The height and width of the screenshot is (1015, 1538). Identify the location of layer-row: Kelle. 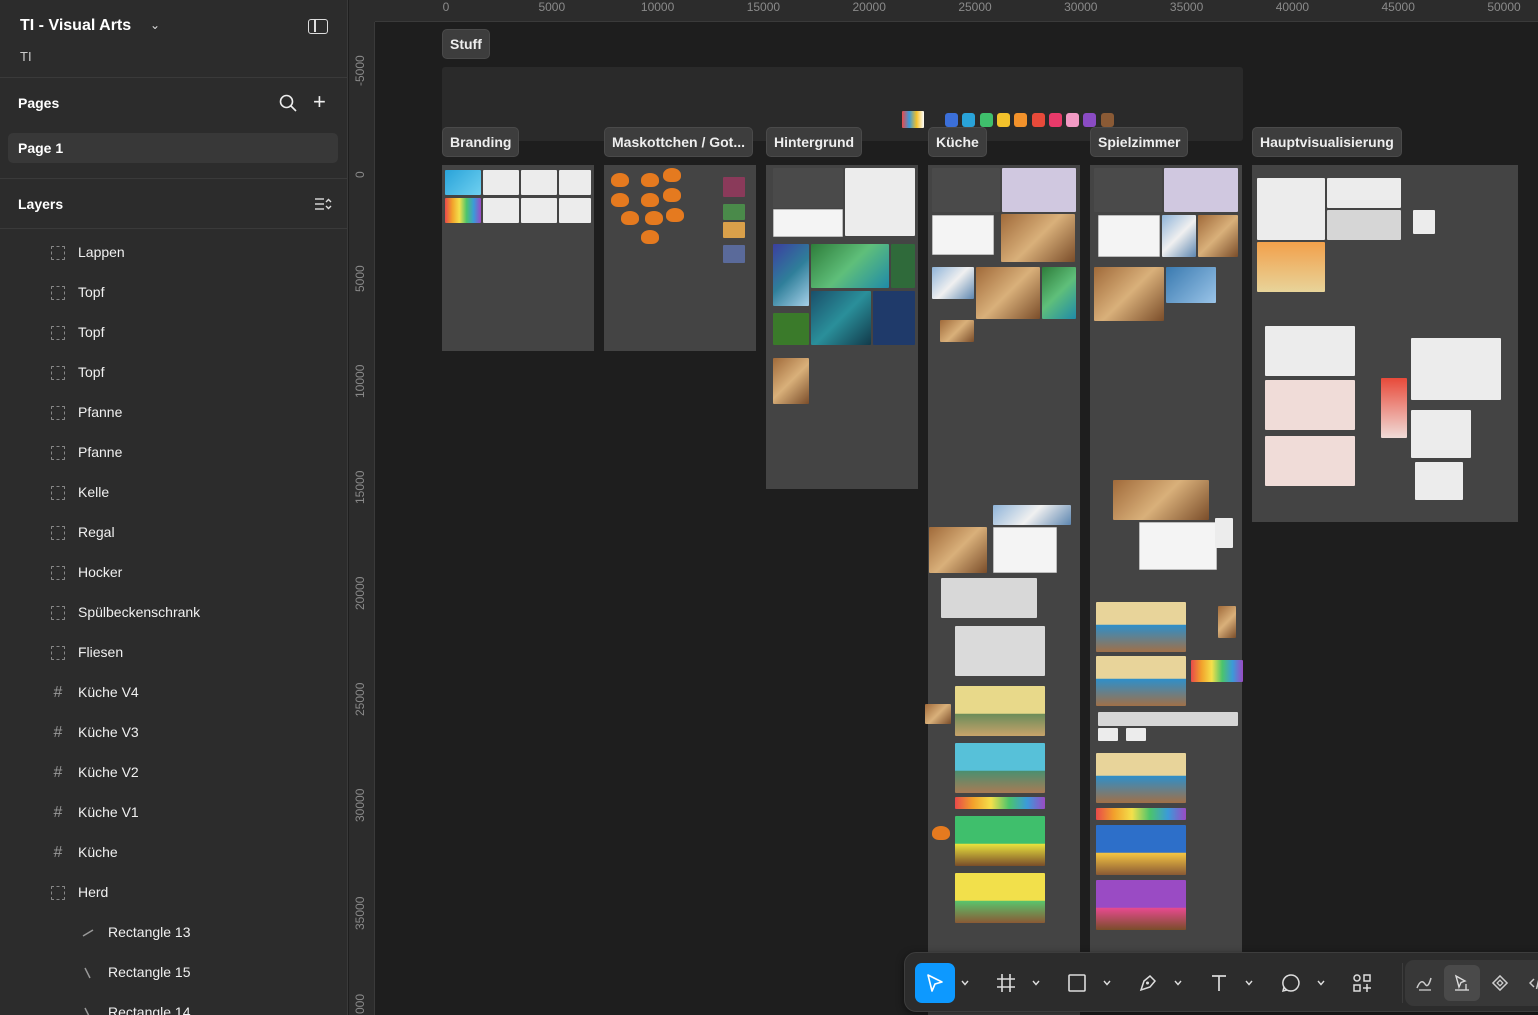
(173, 493).